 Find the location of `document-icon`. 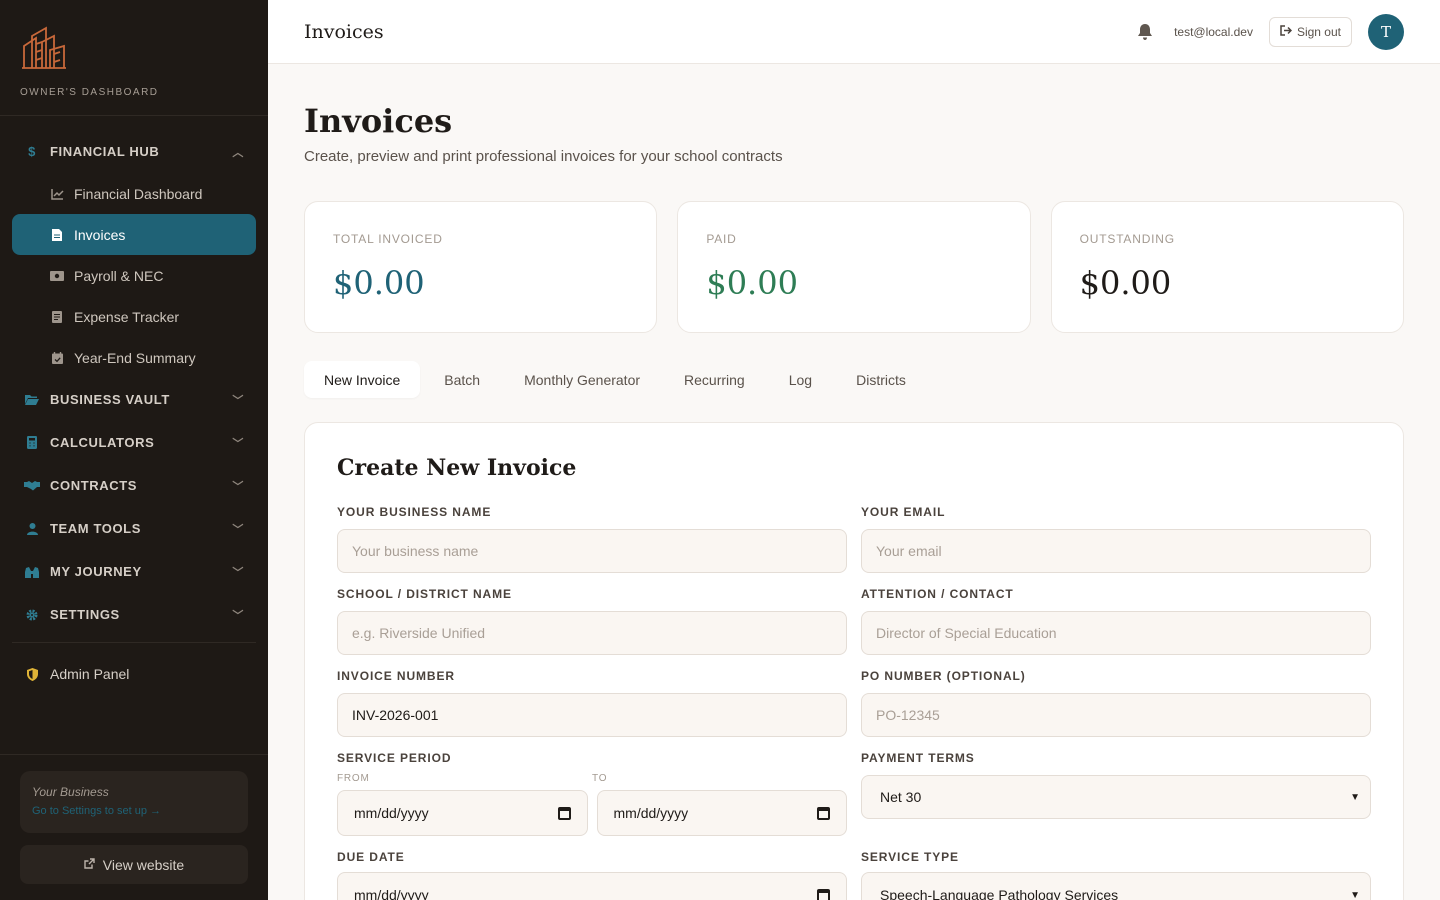

document-icon is located at coordinates (57, 234).